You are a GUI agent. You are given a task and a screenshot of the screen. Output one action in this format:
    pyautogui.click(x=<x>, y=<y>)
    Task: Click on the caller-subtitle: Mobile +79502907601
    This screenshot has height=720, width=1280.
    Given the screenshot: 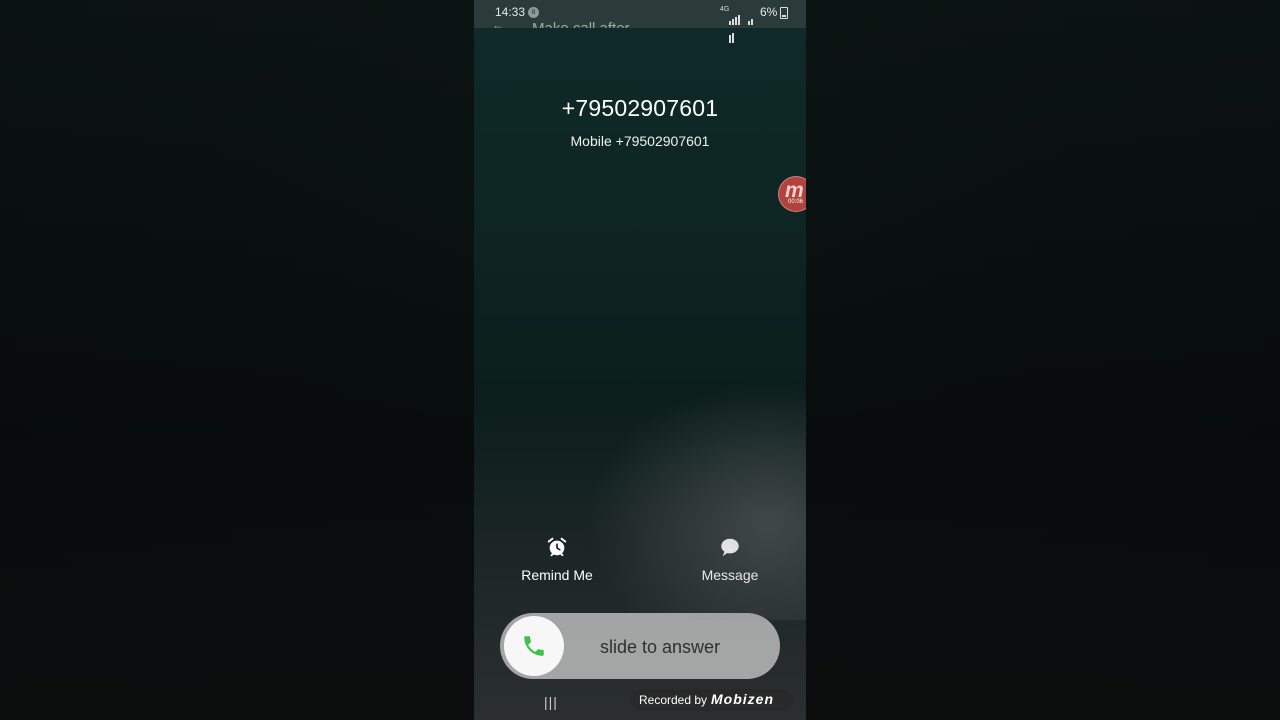 What is the action you would take?
    pyautogui.click(x=640, y=141)
    